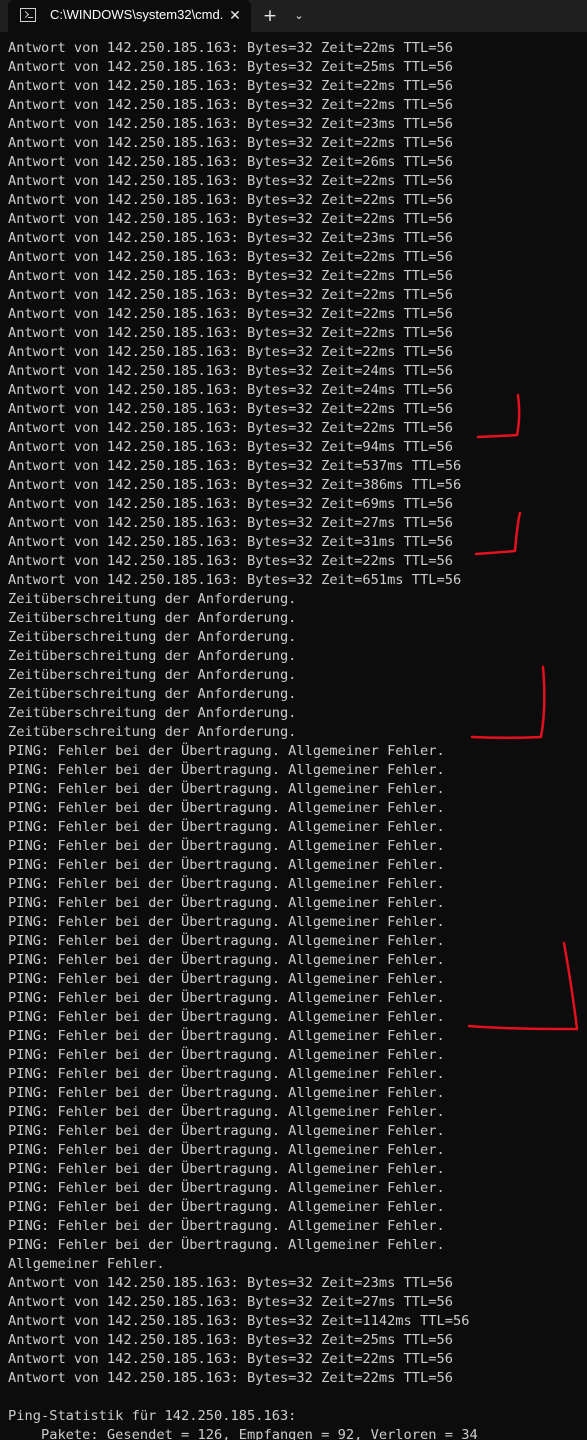  Describe the element at coordinates (86, 1264) in the screenshot. I see `console-line: Allgemeiner Fehler.` at that location.